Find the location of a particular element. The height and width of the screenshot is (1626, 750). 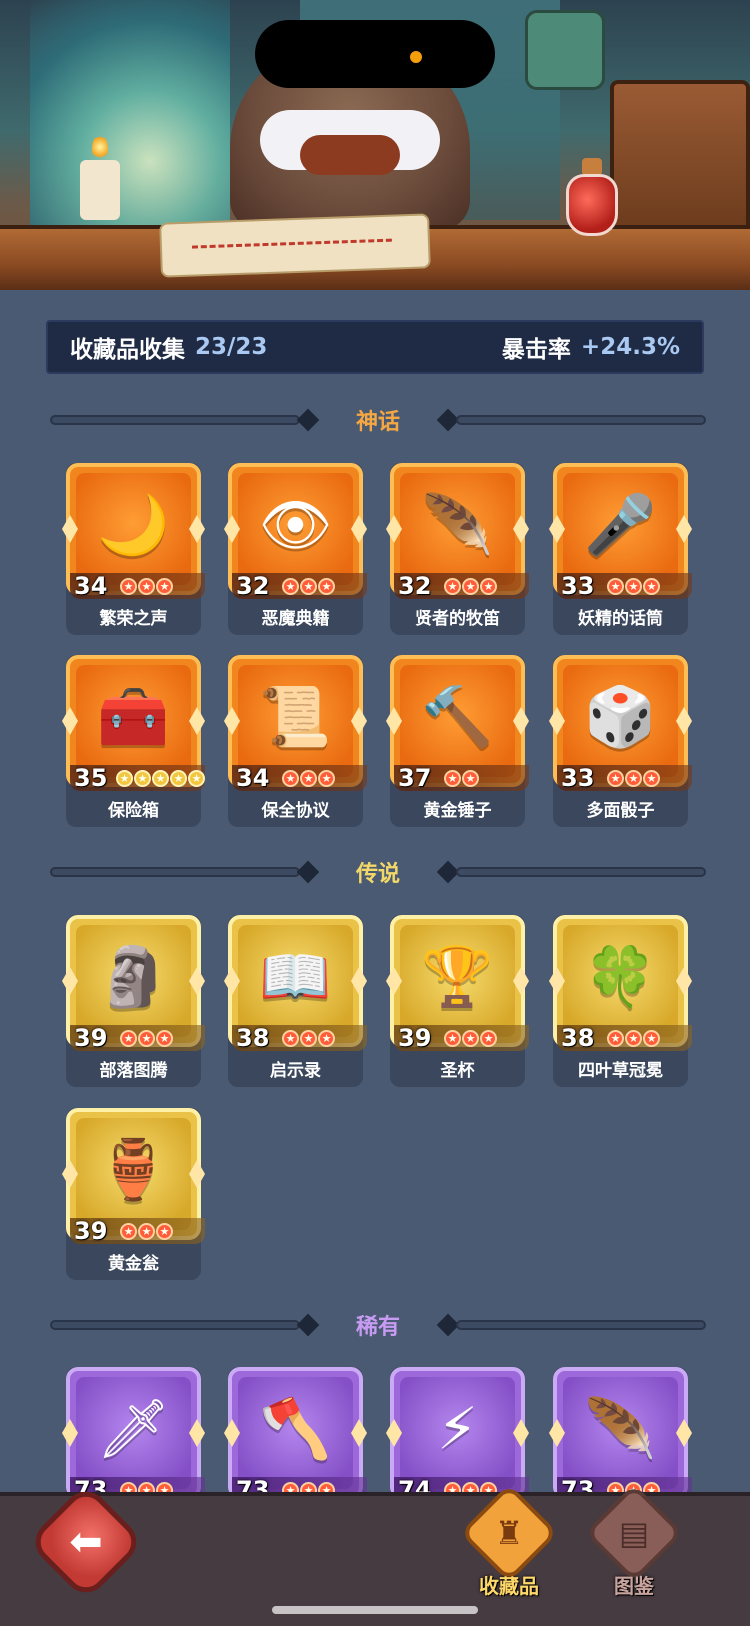

collectible-card: 🎤 33 ★ ★ ★ 妖精的话筒 is located at coordinates (620, 549).